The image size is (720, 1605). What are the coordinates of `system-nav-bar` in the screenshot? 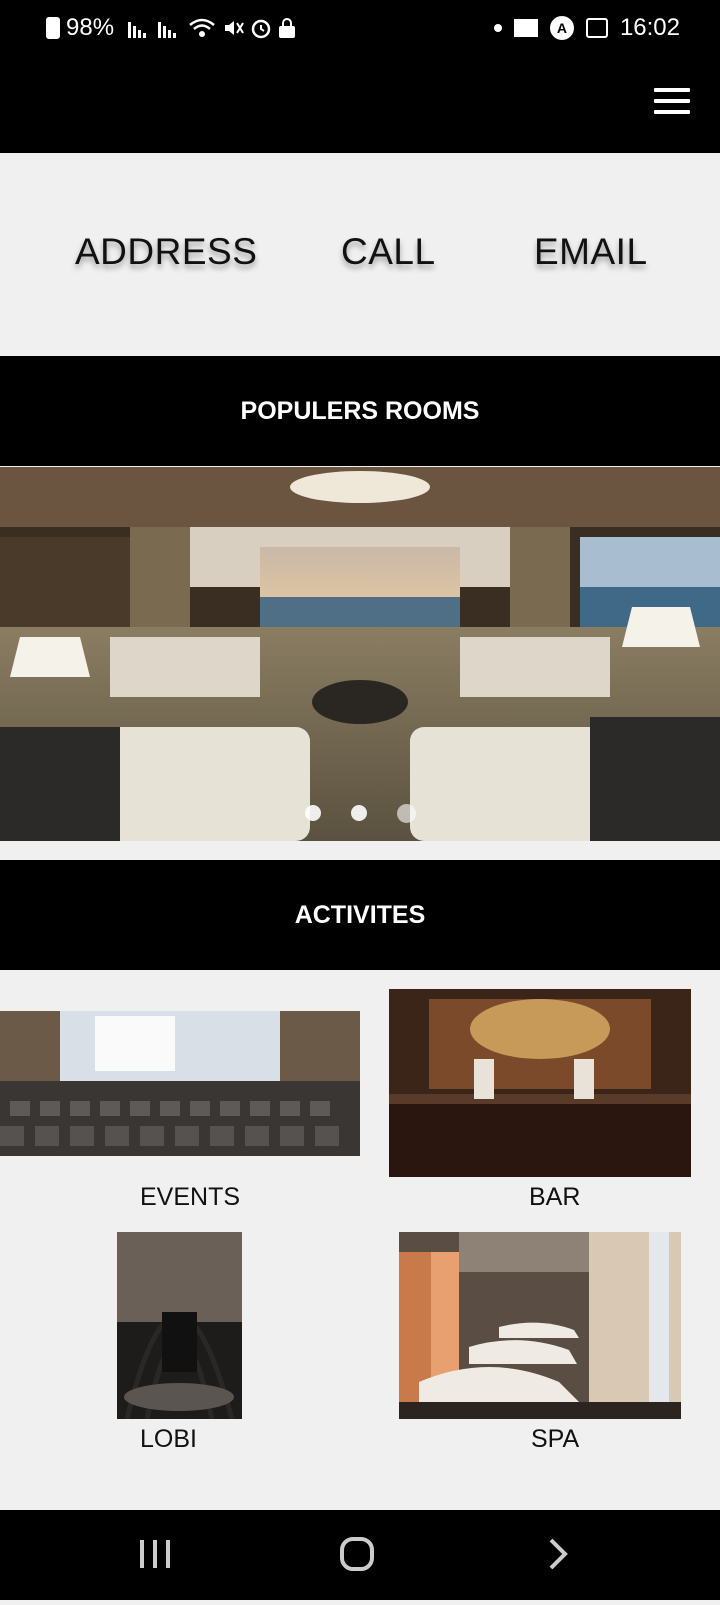 It's located at (360, 1555).